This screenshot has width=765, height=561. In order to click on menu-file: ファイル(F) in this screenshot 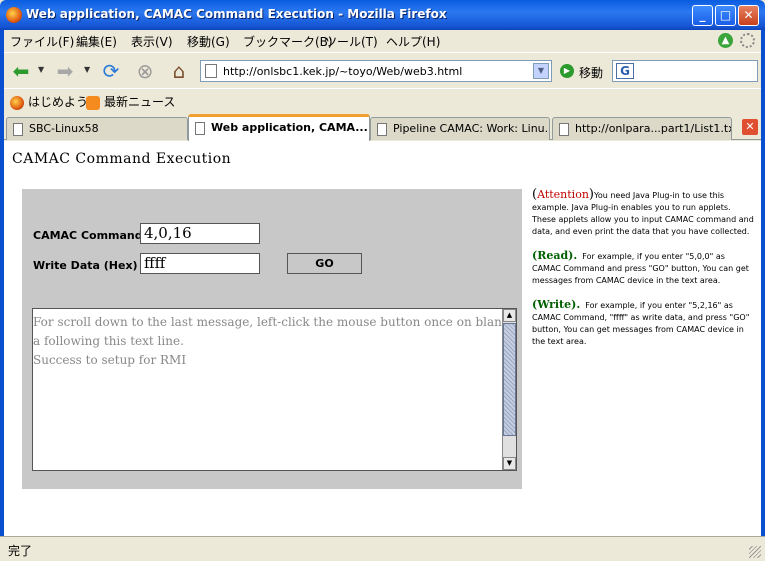, I will do `click(42, 41)`.